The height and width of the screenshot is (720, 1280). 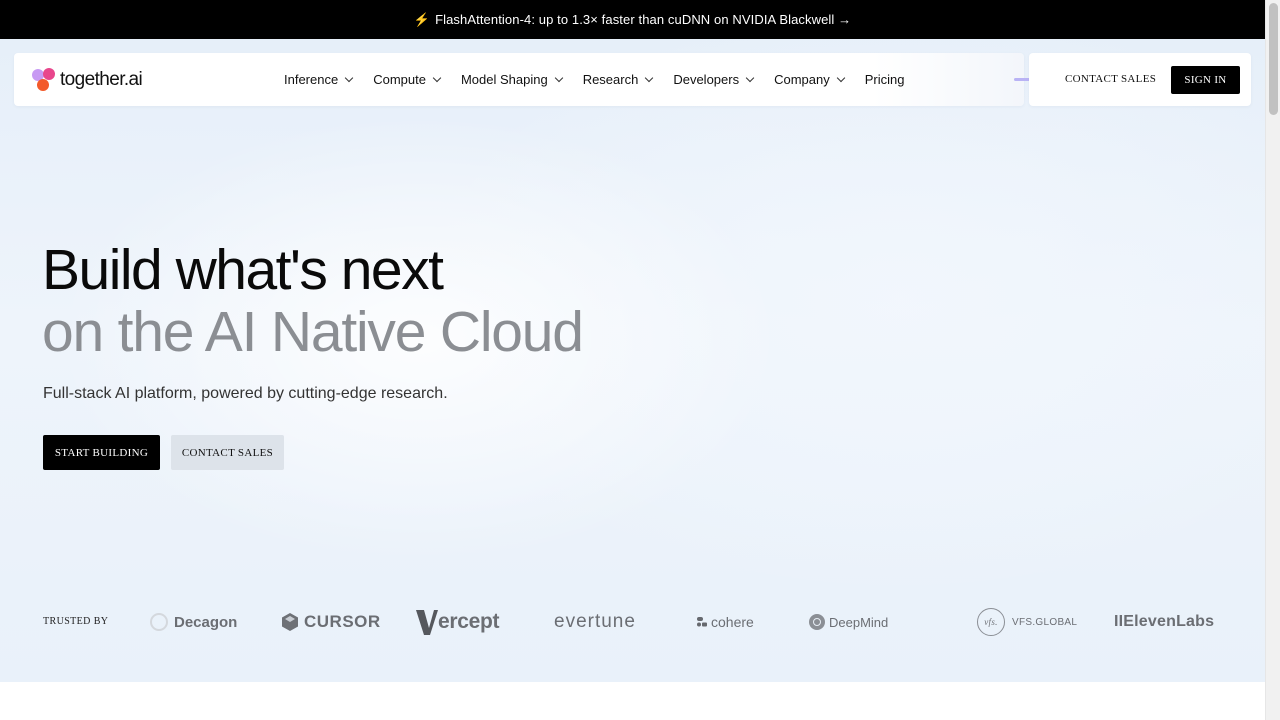 I want to click on start-building-button: START BUILDING, so click(x=101, y=452).